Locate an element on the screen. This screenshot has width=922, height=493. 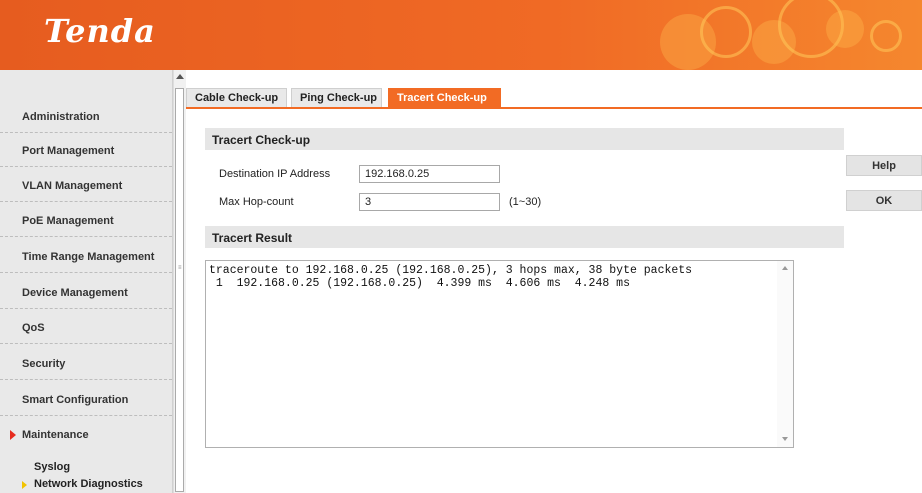
sidebar-item-smart-configuration: Smart Configuration is located at coordinates (86, 399).